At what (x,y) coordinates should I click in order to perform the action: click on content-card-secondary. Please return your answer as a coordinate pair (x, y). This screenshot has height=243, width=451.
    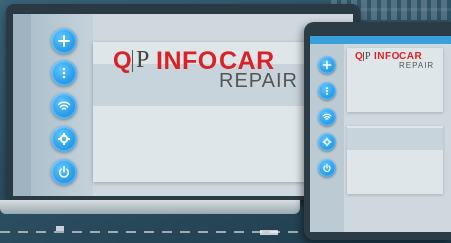
    Looking at the image, I should click on (395, 160).